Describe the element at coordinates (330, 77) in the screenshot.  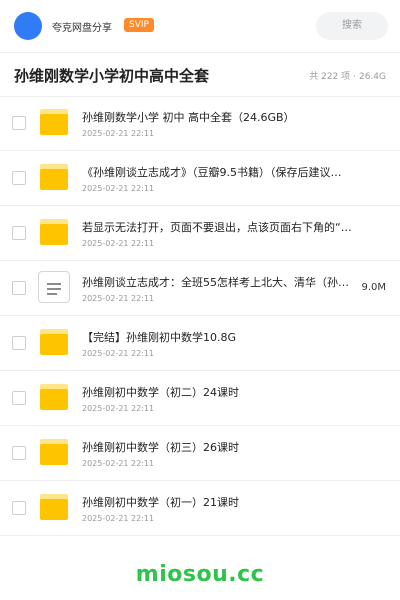
I see `item-count: 共 222 项` at that location.